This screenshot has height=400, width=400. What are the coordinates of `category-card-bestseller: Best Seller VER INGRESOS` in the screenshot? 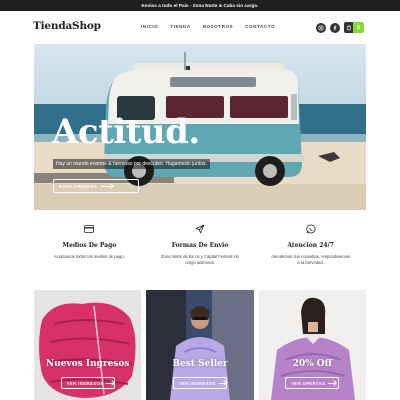 It's located at (200, 345).